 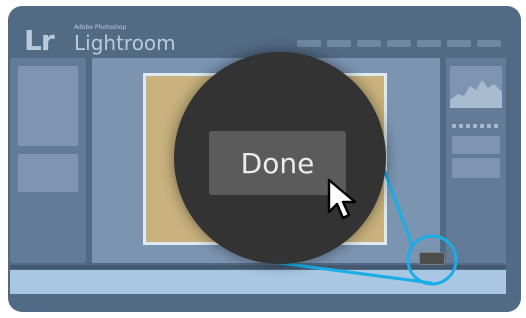 What do you see at coordinates (432, 258) in the screenshot?
I see `done-button-small` at bounding box center [432, 258].